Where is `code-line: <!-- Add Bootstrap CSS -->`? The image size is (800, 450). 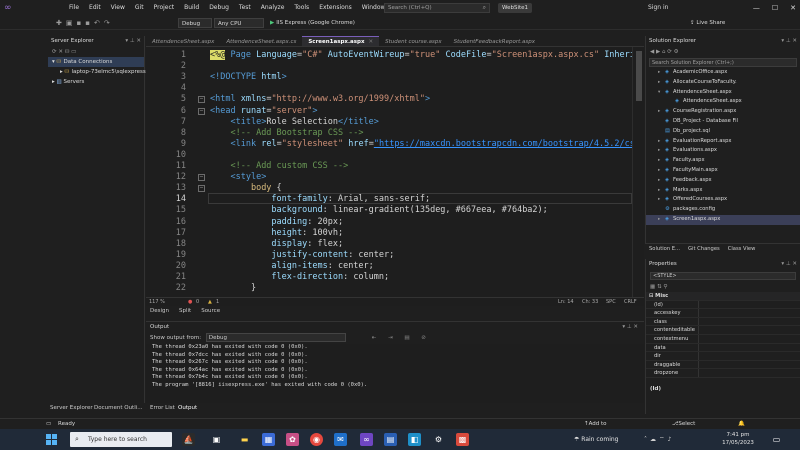 code-line: <!-- Add Bootstrap CSS --> is located at coordinates (286, 133).